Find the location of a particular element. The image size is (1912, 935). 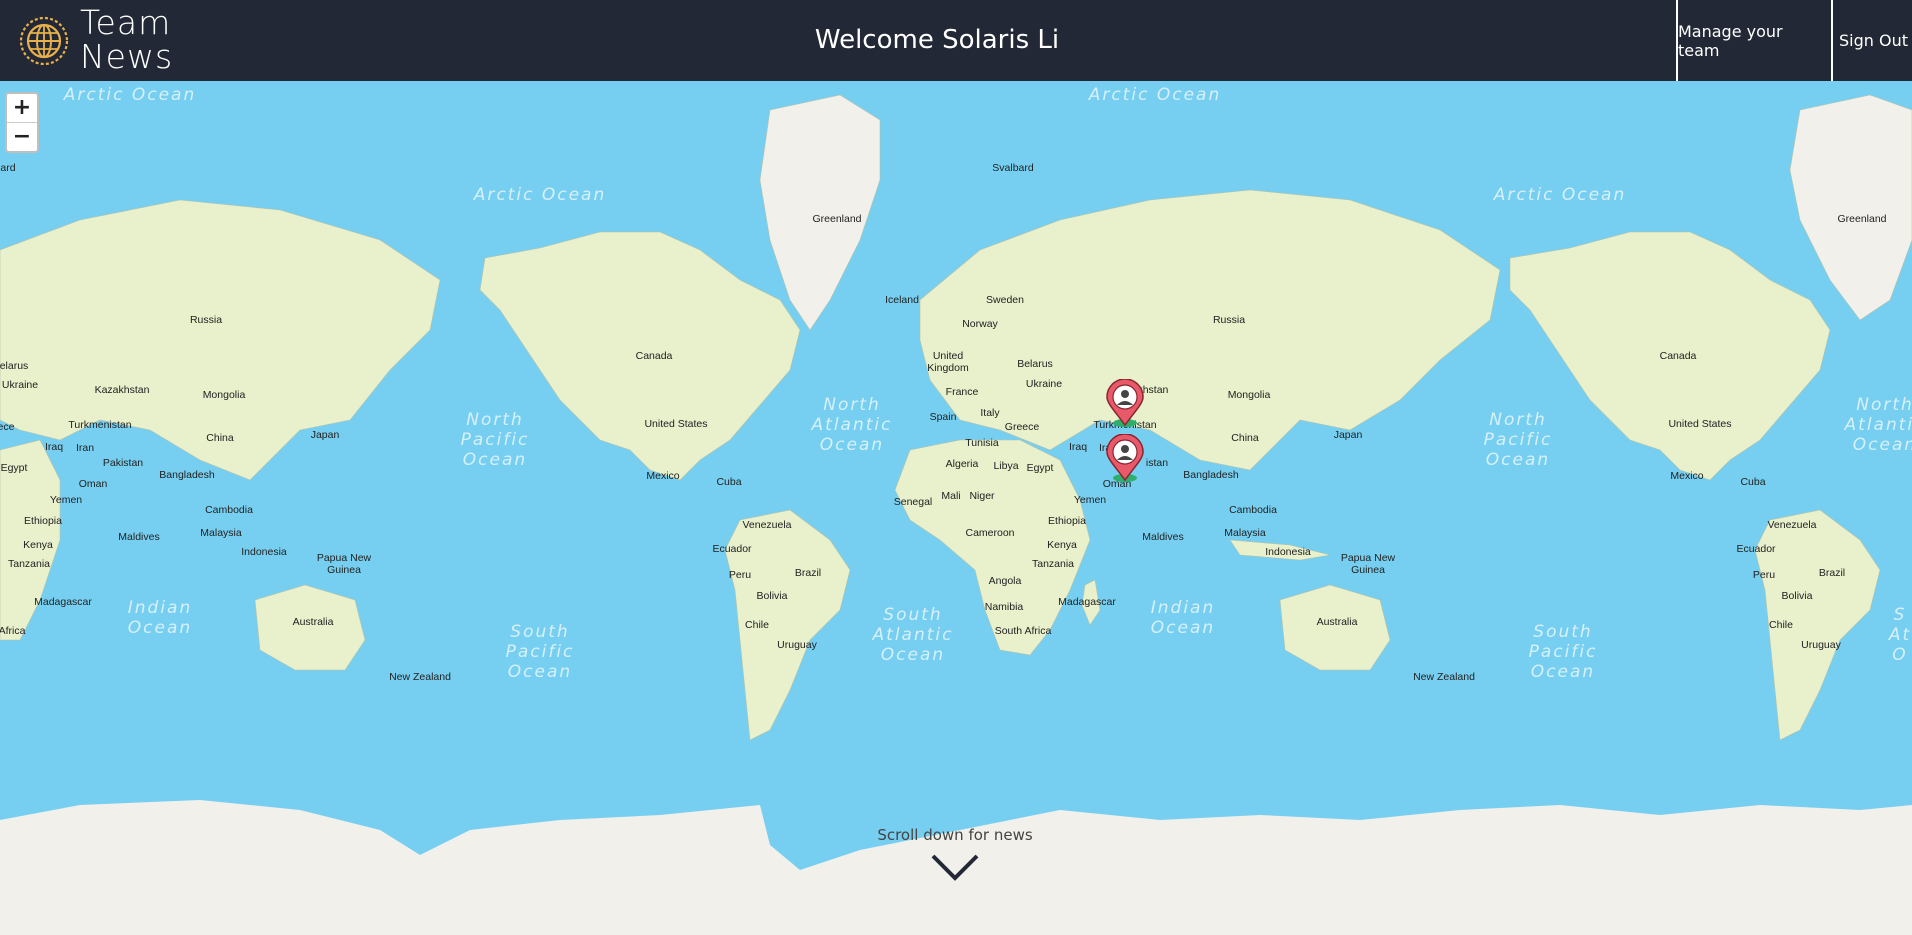

ocean-label: South Pacific Ocean is located at coordinates (540, 652).